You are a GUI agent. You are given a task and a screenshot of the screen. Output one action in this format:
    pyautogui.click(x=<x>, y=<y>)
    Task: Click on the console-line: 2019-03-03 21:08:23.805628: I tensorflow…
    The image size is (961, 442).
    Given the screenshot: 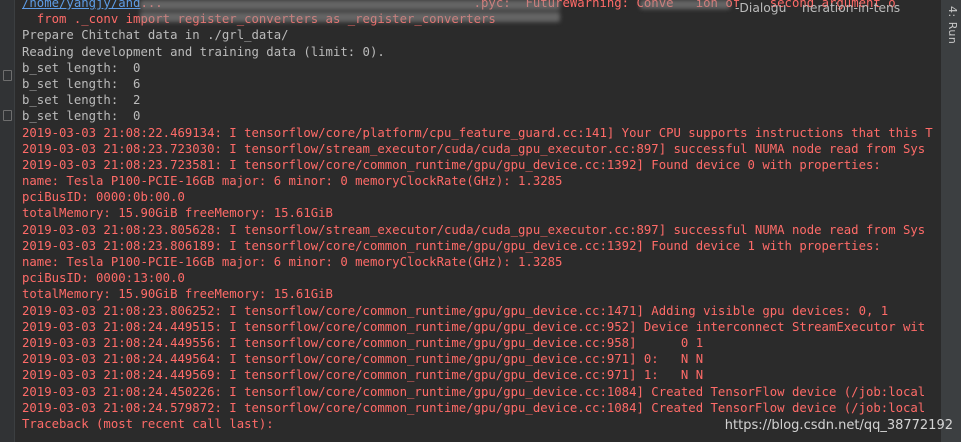 What is the action you would take?
    pyautogui.click(x=474, y=229)
    